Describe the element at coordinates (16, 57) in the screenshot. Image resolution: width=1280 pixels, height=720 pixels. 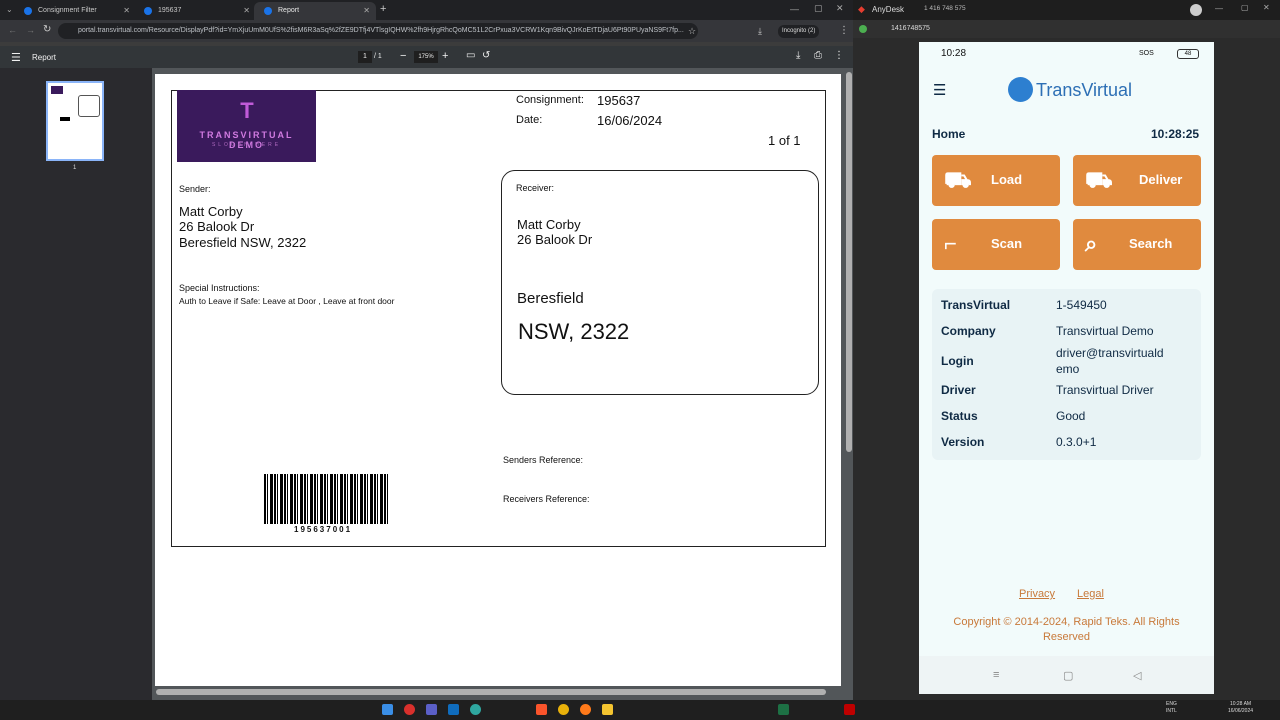
I see `pdf-menu-icon: ☰` at that location.